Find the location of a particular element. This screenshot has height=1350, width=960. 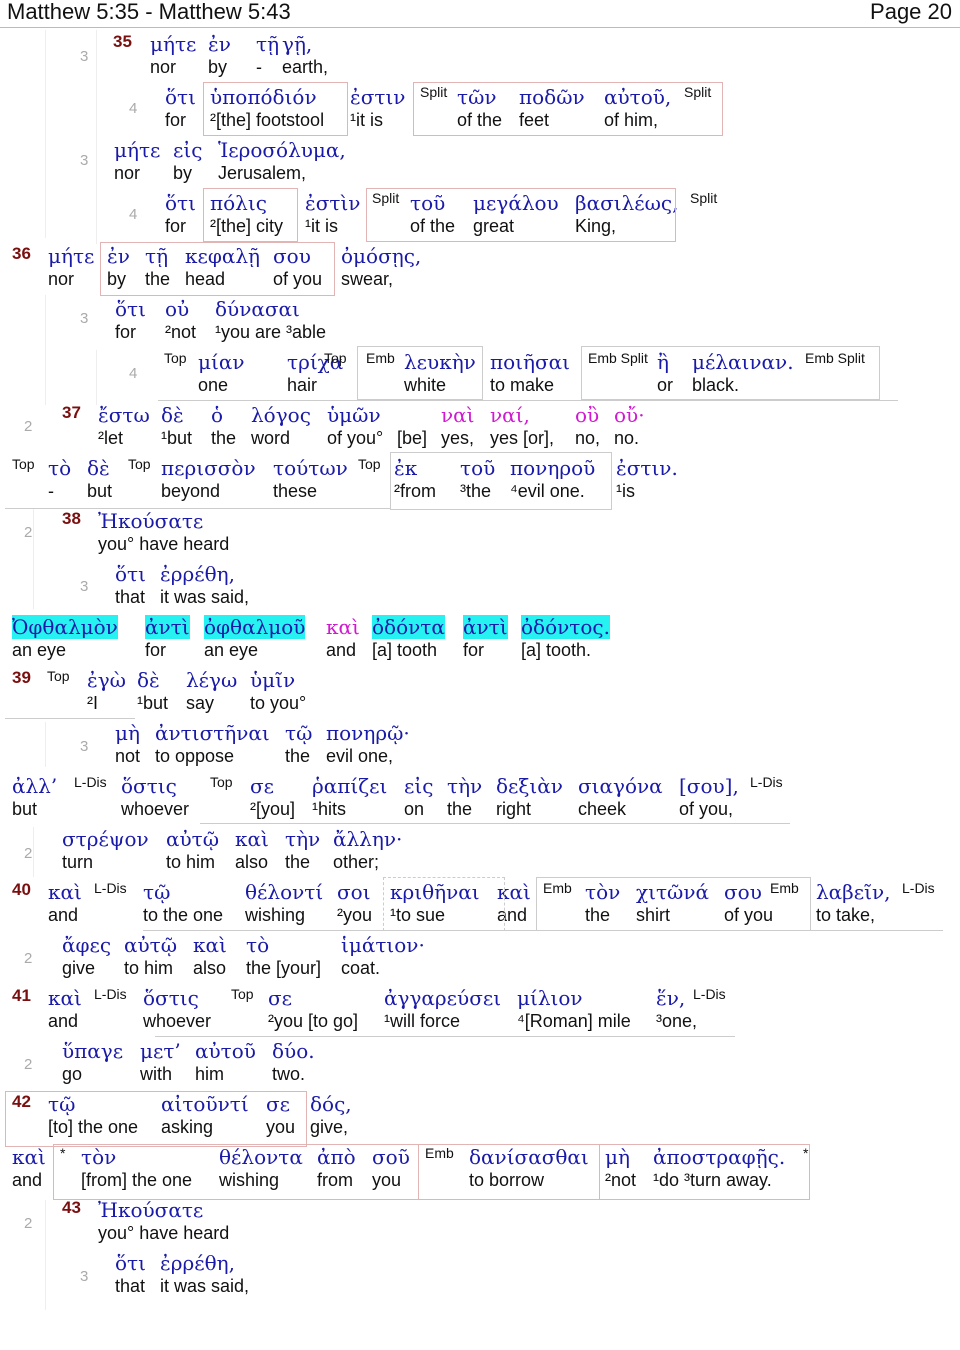

english-gloss: ²you [to go] is located at coordinates (313, 1021).